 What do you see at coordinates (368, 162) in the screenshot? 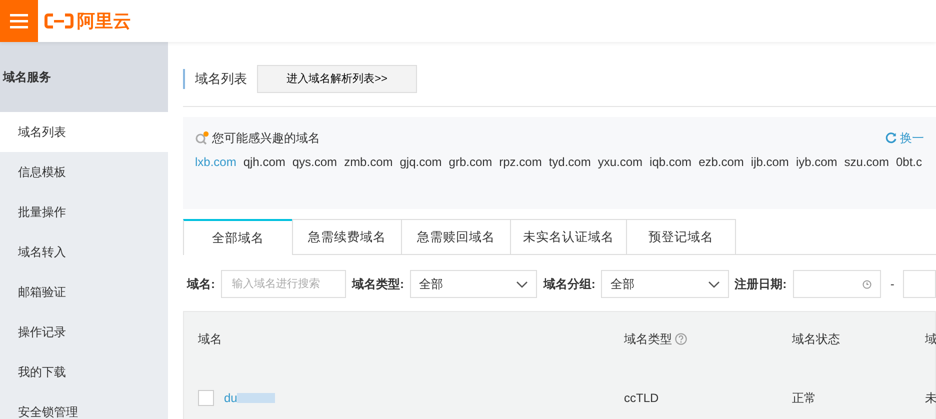
I see `domain-link: zmb.com` at bounding box center [368, 162].